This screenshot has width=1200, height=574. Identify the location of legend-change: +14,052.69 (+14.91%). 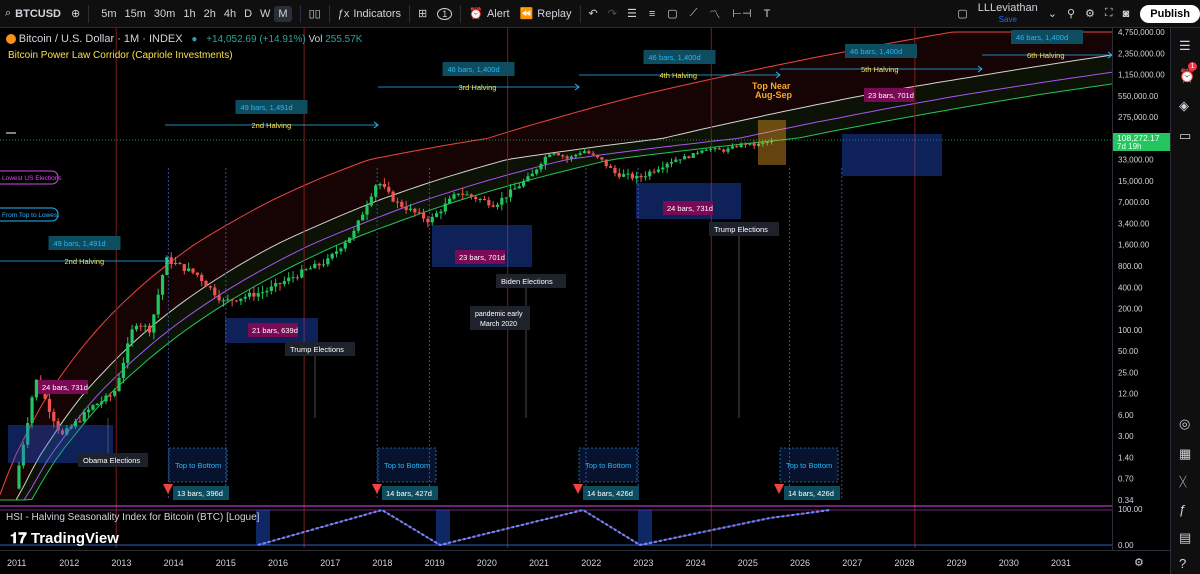
(256, 39).